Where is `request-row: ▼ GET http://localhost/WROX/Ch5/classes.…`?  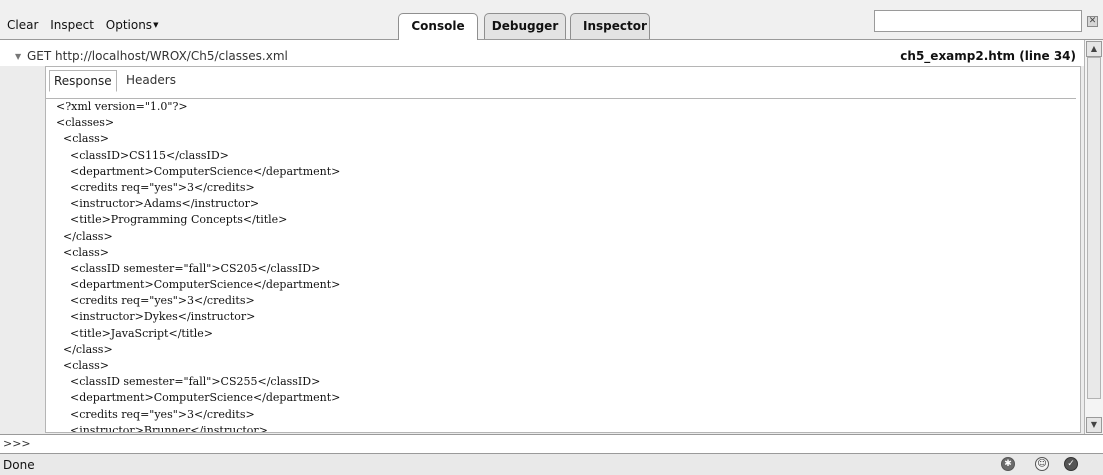
request-row: ▼ GET http://localhost/WROX/Ch5/classes.… is located at coordinates (542, 53).